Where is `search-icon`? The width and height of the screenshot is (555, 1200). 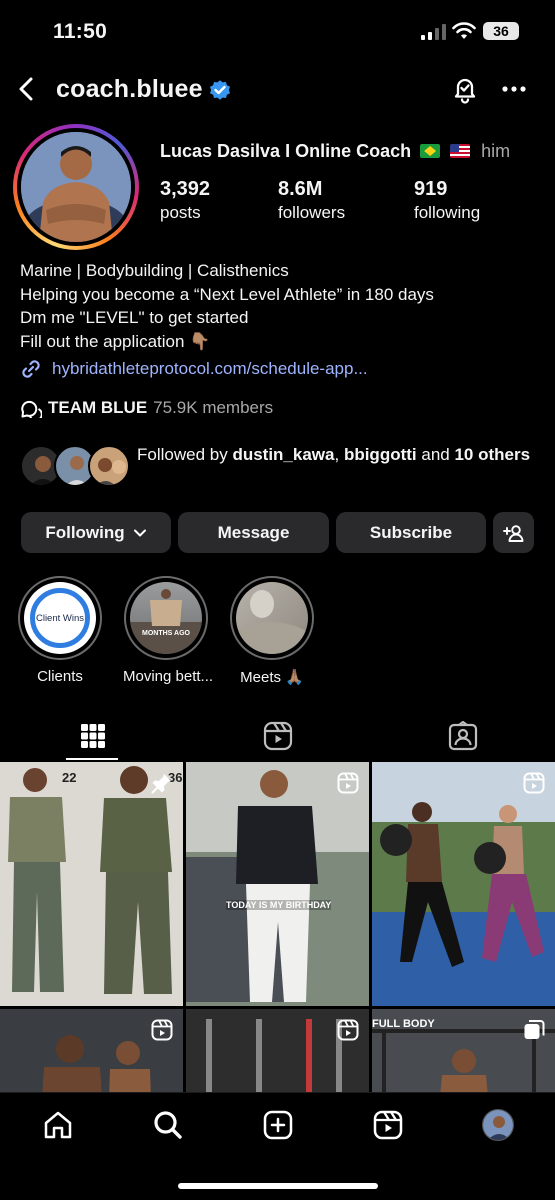
search-icon is located at coordinates (168, 1125).